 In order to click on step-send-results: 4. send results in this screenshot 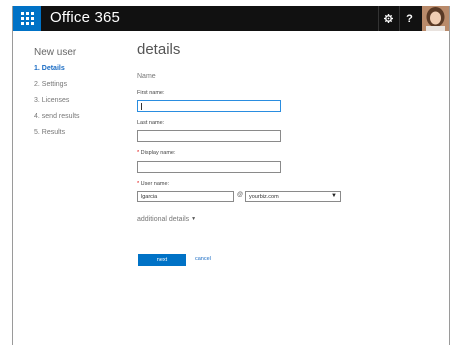, I will do `click(57, 120)`.